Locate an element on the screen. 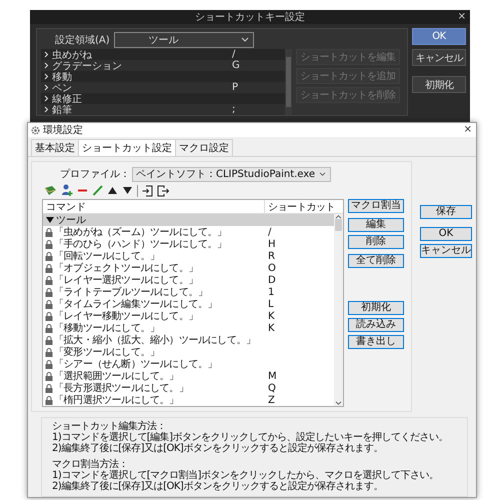 Image resolution: width=500 pixels, height=500 pixels. profile-label: プロファイル： is located at coordinates (95, 174).